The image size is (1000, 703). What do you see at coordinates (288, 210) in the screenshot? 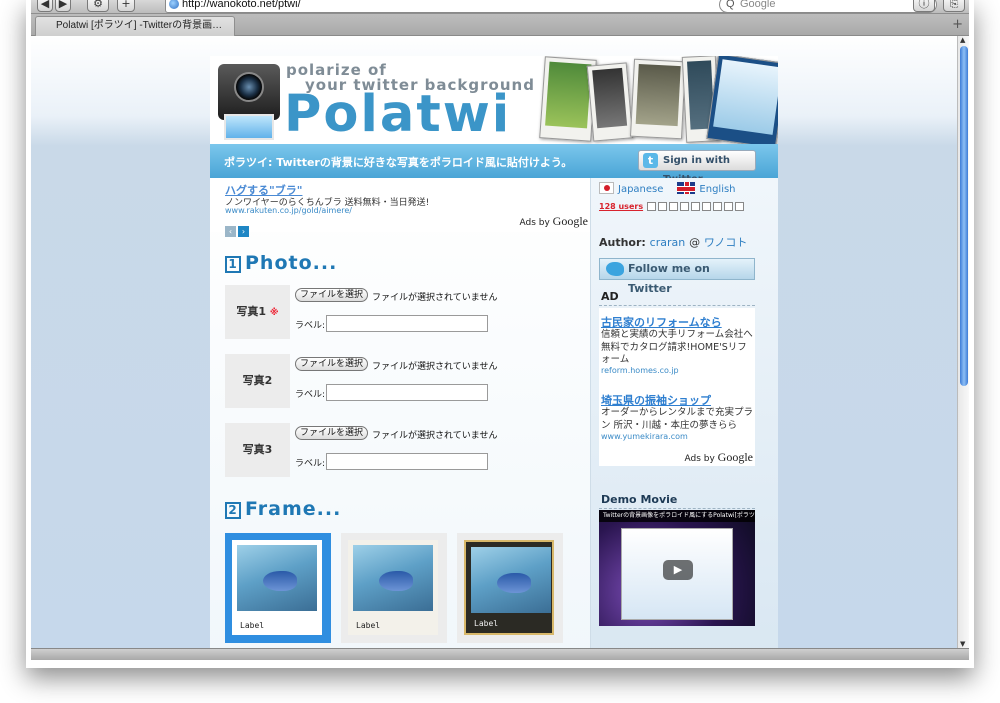
I see `ad-url-link: www.rakuten.co.jp/gold/aimere/` at bounding box center [288, 210].